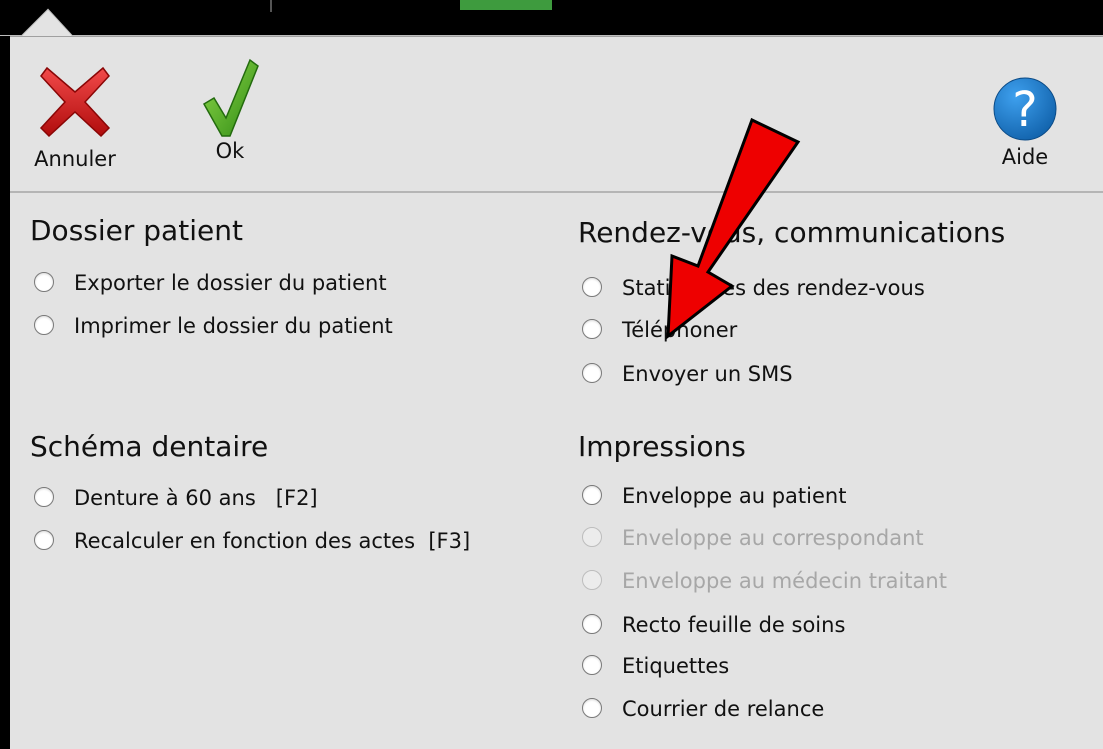 The image size is (1103, 749). I want to click on option-envelope-correspondent: Enveloppe au correspondant, so click(753, 538).